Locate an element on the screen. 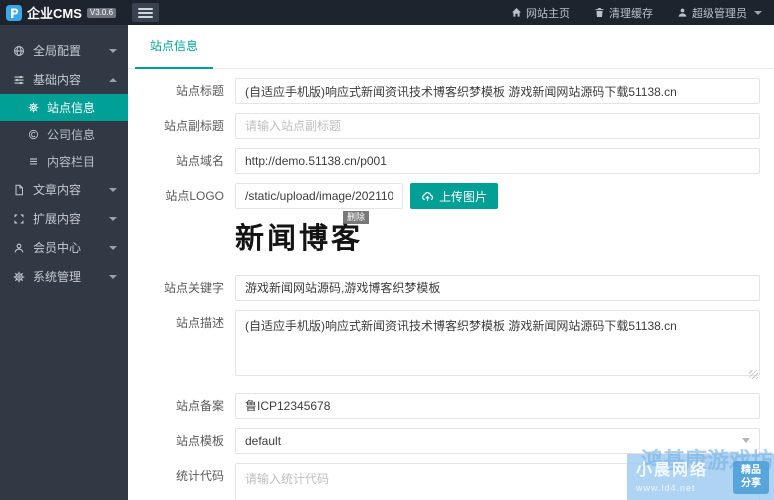 Image resolution: width=774 pixels, height=500 pixels. sidebar-item-site-info: 站点信息 is located at coordinates (64, 107).